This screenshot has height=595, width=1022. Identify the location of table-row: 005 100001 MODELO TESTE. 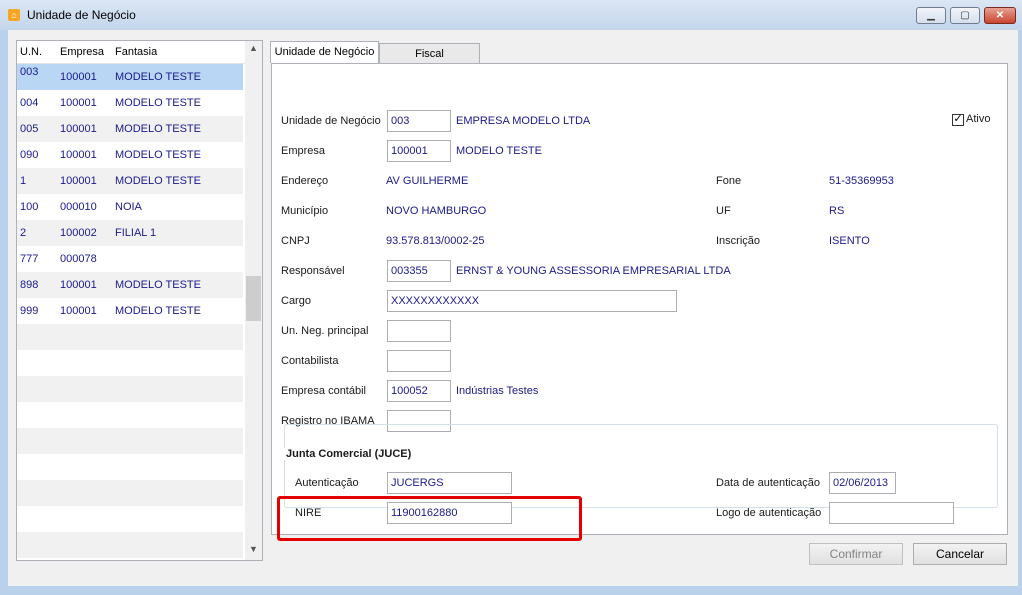
(130, 129).